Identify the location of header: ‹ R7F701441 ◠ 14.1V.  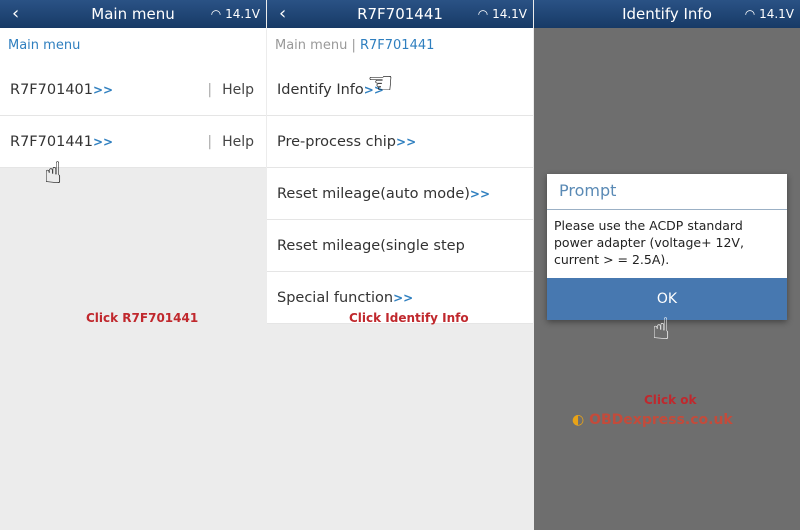
(400, 14).